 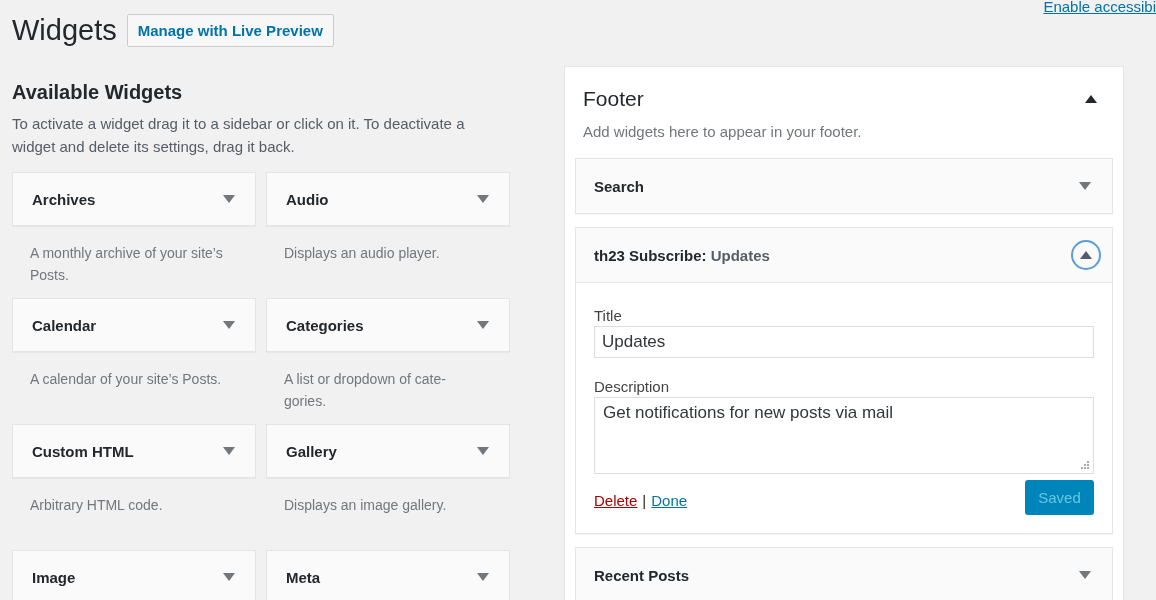 What do you see at coordinates (608, 315) in the screenshot?
I see `field-label: Title` at bounding box center [608, 315].